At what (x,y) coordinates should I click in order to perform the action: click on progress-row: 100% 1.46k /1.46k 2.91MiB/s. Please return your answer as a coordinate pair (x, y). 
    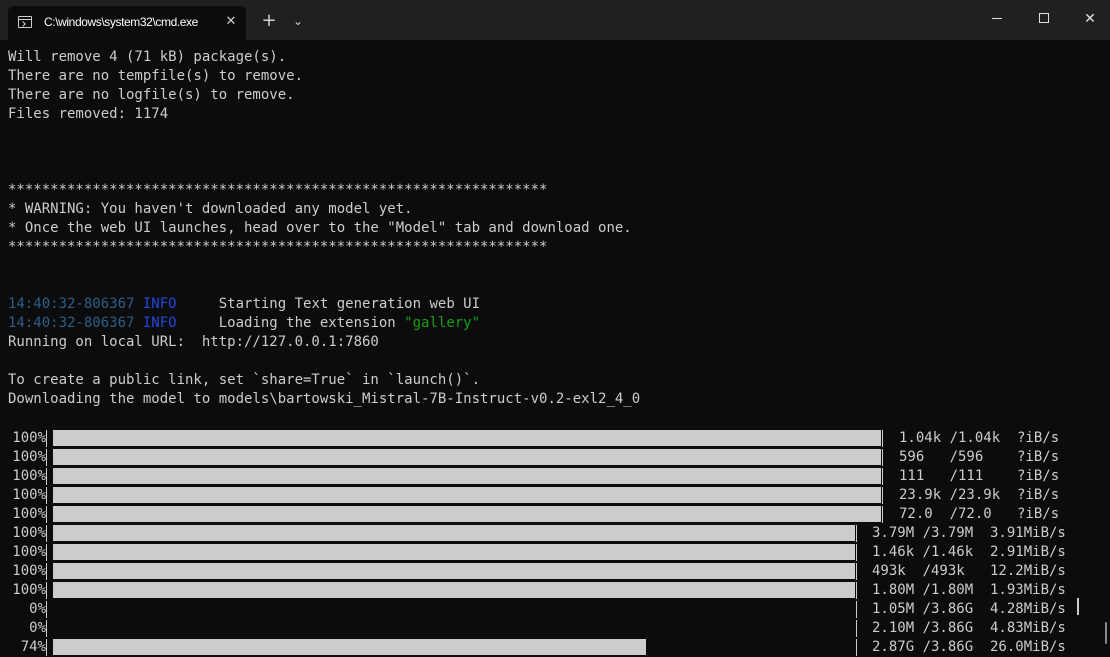
    Looking at the image, I should click on (555, 552).